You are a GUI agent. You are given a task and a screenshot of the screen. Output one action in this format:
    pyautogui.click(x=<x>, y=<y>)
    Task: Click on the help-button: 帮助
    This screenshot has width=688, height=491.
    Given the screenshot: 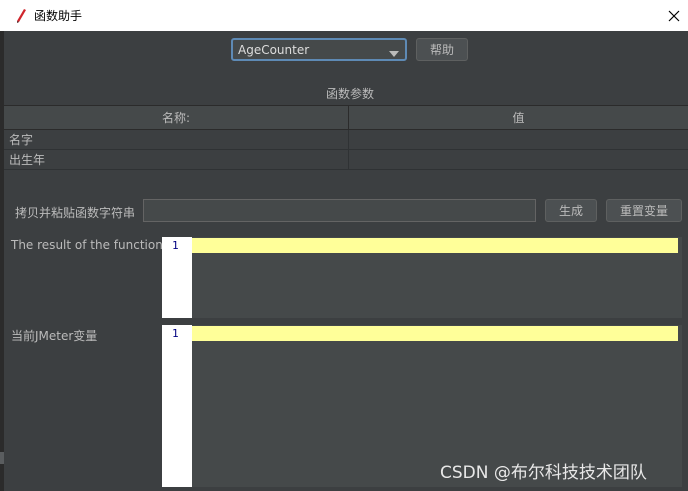 What is the action you would take?
    pyautogui.click(x=442, y=49)
    